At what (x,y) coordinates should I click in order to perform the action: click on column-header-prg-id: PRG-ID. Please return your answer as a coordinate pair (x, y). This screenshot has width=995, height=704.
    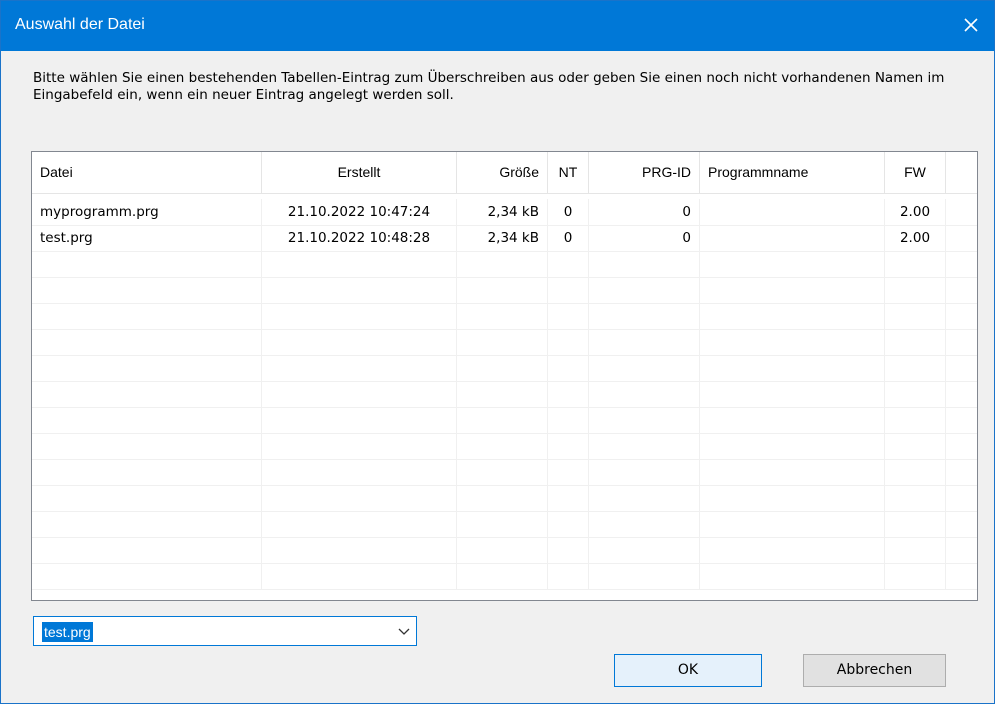
    Looking at the image, I should click on (644, 172).